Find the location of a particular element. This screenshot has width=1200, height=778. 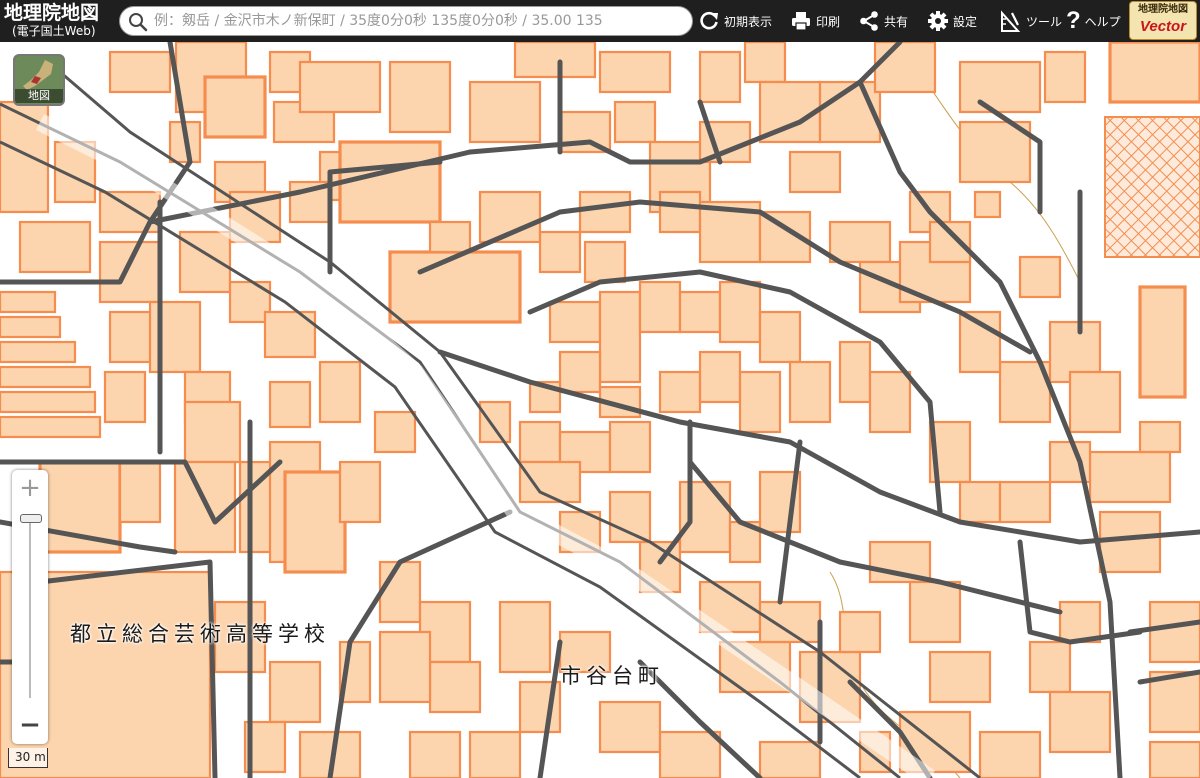

search-input is located at coordinates (421, 21).